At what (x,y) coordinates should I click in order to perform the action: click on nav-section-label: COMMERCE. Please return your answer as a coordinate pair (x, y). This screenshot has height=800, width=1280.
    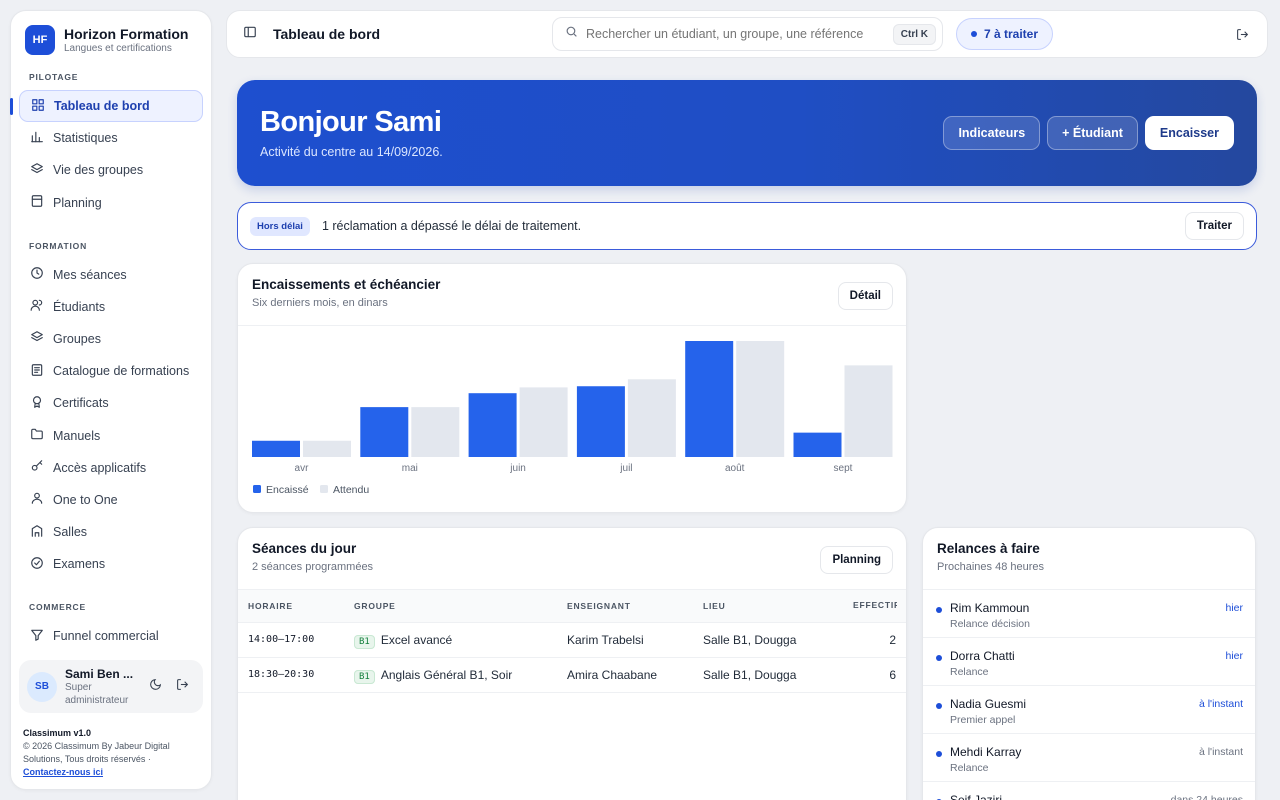
    Looking at the image, I should click on (57, 607).